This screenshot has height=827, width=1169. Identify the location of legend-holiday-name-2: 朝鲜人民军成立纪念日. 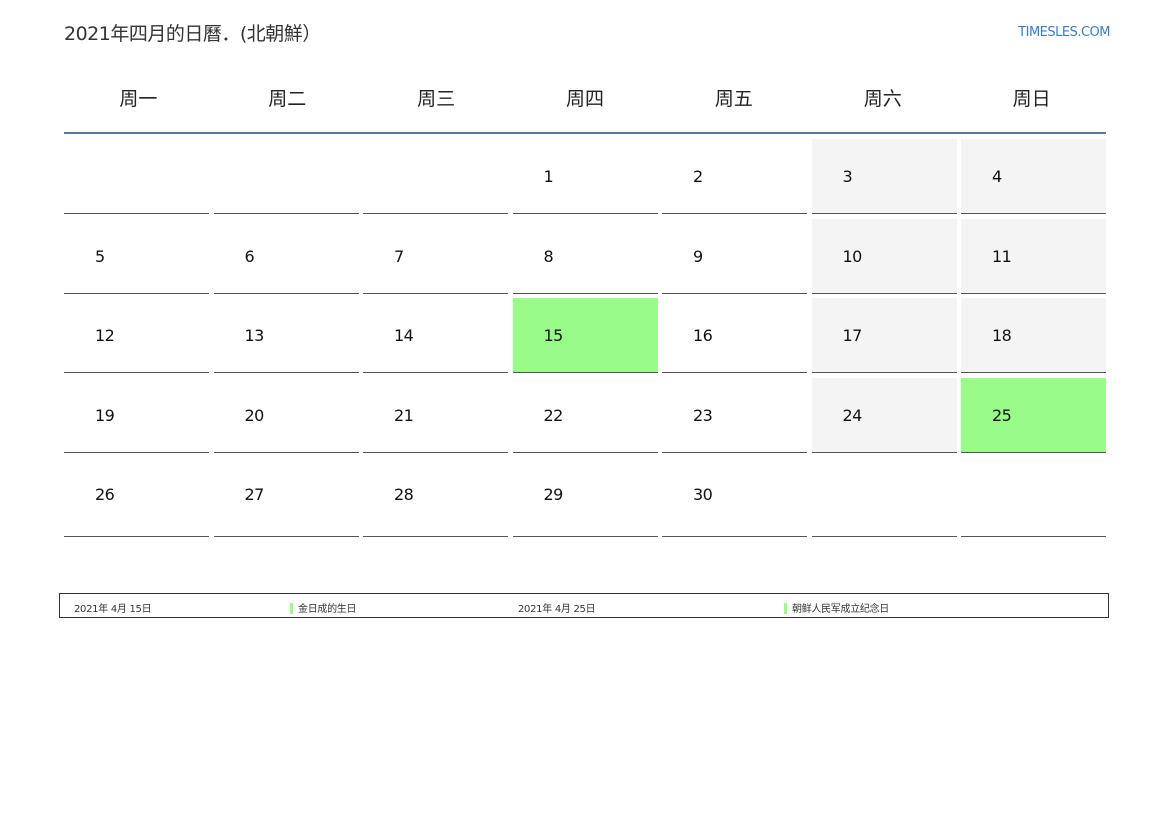
(840, 609).